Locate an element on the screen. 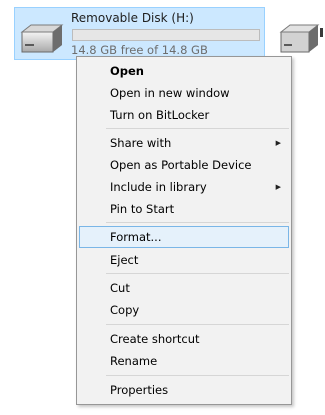 The height and width of the screenshot is (415, 325). menu-item-pin-to-start: Pin to Start is located at coordinates (184, 209).